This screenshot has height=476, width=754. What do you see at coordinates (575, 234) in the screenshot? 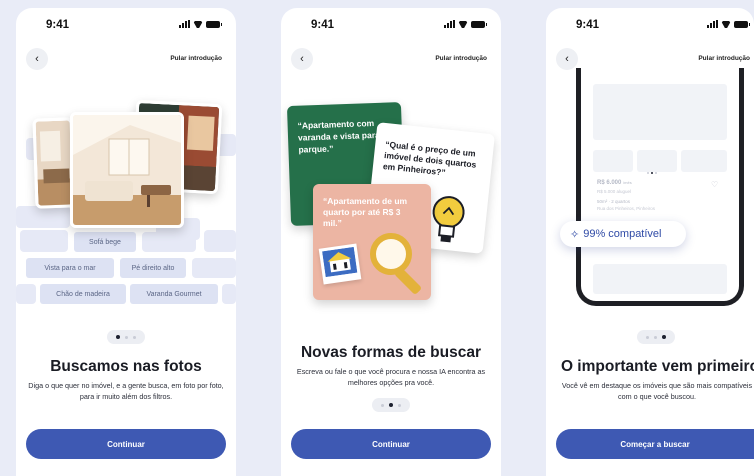
I see `sparkle-icon: ✧` at bounding box center [575, 234].